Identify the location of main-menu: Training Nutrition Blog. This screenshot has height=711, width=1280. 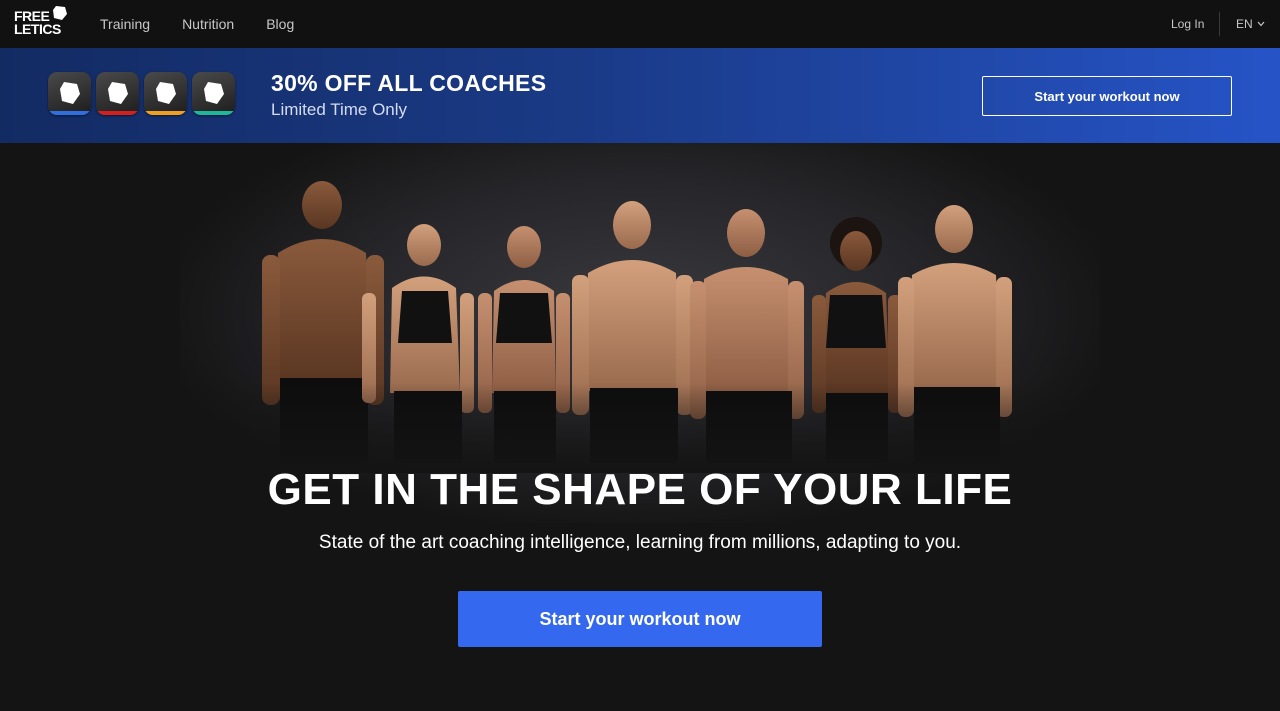
(213, 24).